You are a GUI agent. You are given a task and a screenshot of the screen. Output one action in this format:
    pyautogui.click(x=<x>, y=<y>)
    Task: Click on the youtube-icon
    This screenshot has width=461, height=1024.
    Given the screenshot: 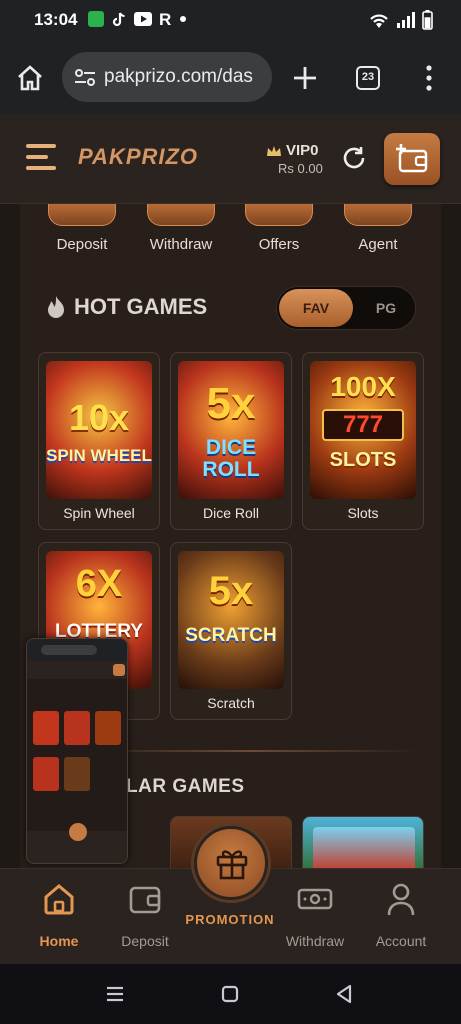 What is the action you would take?
    pyautogui.click(x=143, y=19)
    